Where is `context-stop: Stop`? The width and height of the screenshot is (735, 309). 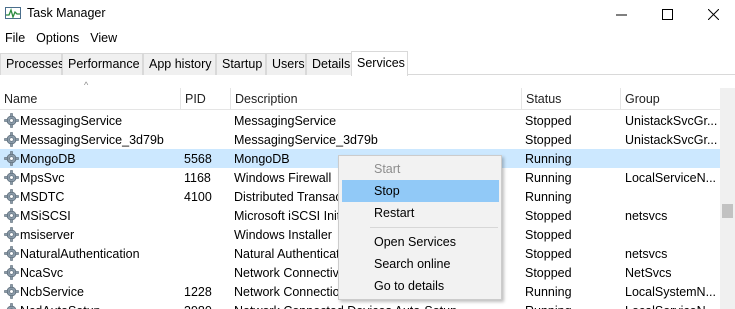 context-stop: Stop is located at coordinates (420, 191).